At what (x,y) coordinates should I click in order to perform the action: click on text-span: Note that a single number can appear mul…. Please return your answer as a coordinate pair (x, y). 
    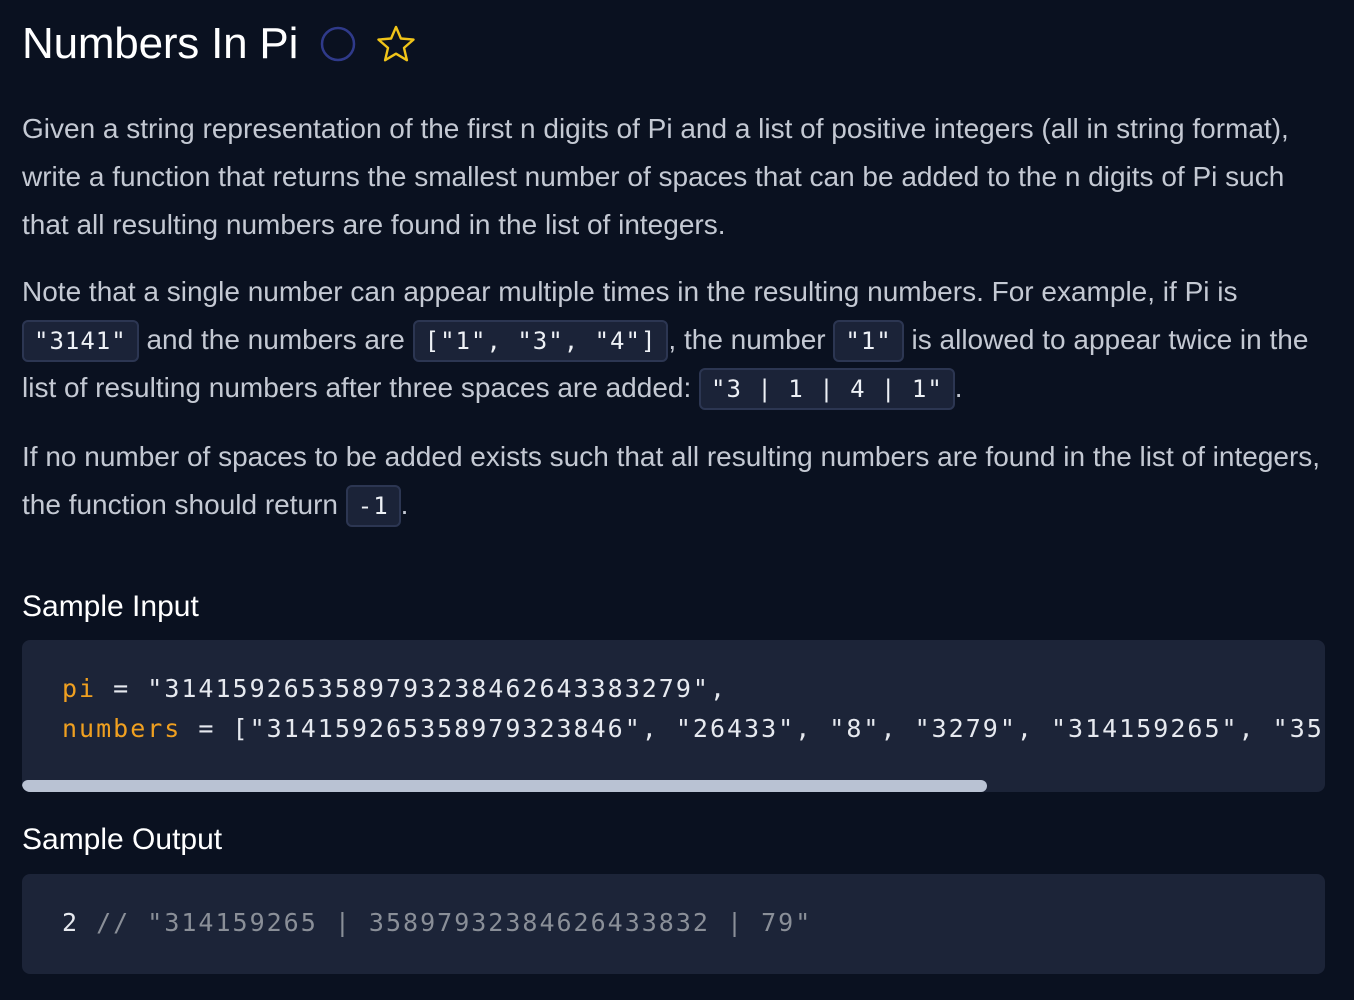
    Looking at the image, I should click on (630, 291).